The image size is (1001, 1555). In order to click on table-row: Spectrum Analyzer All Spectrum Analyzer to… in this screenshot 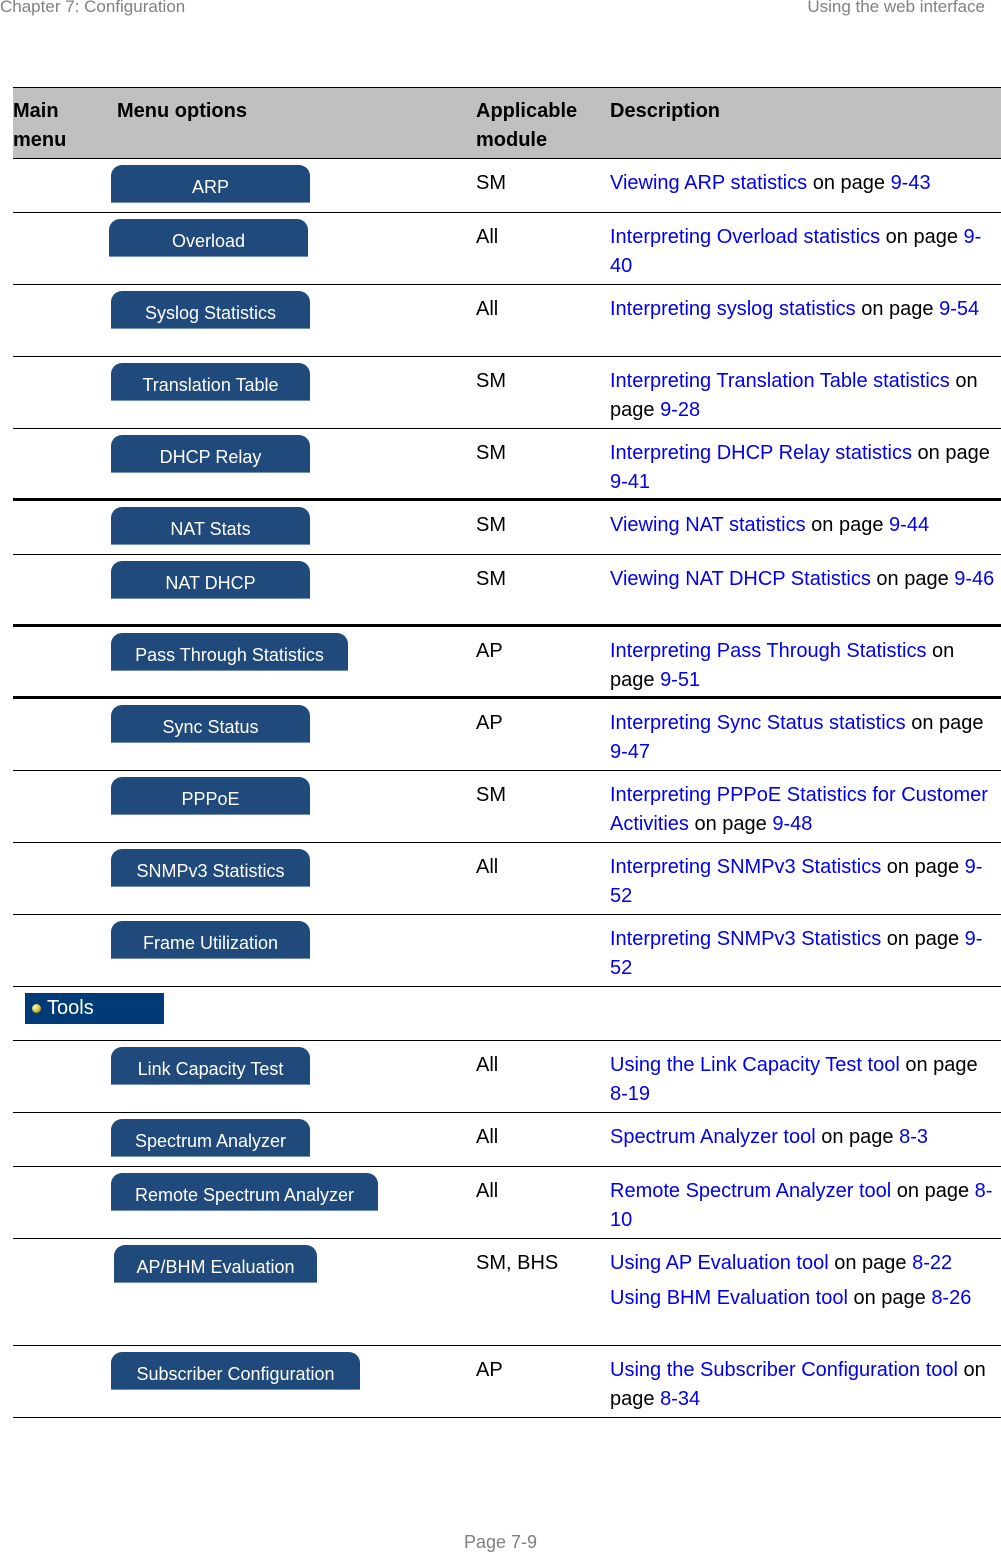, I will do `click(507, 1140)`.